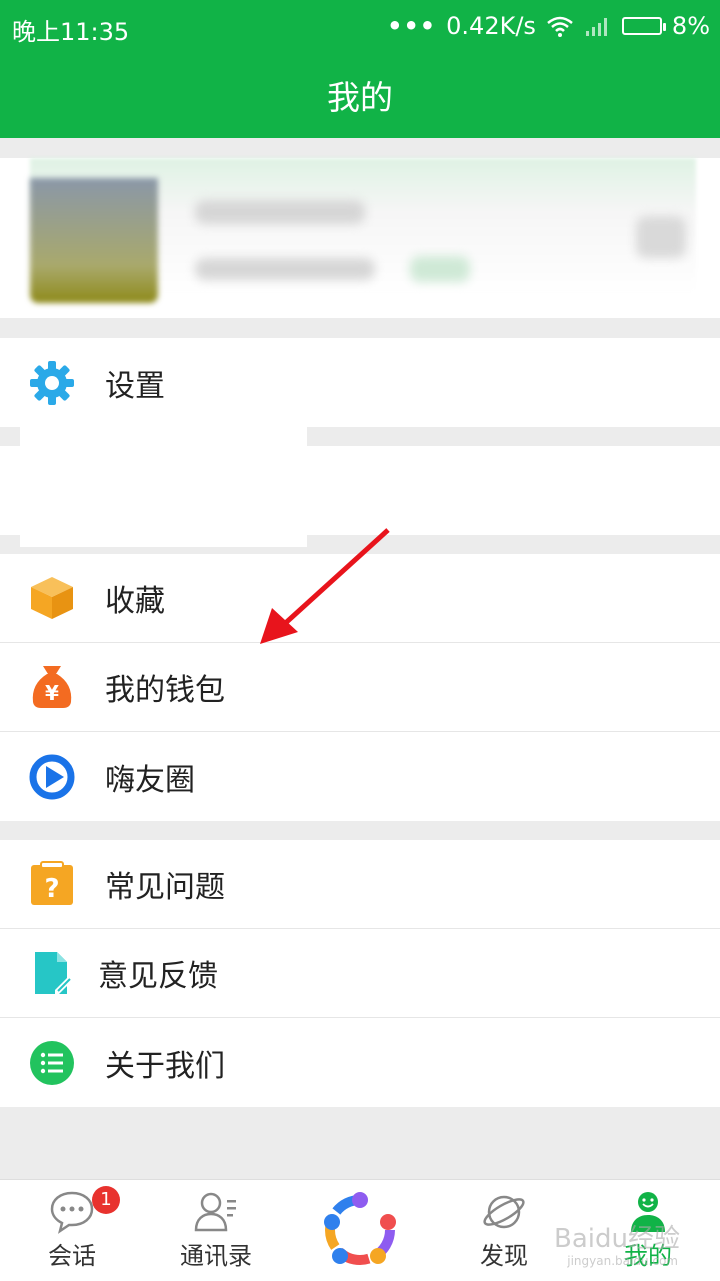 The width and height of the screenshot is (720, 1281). What do you see at coordinates (360, 884) in the screenshot?
I see `faq-row: ? 常见问题` at bounding box center [360, 884].